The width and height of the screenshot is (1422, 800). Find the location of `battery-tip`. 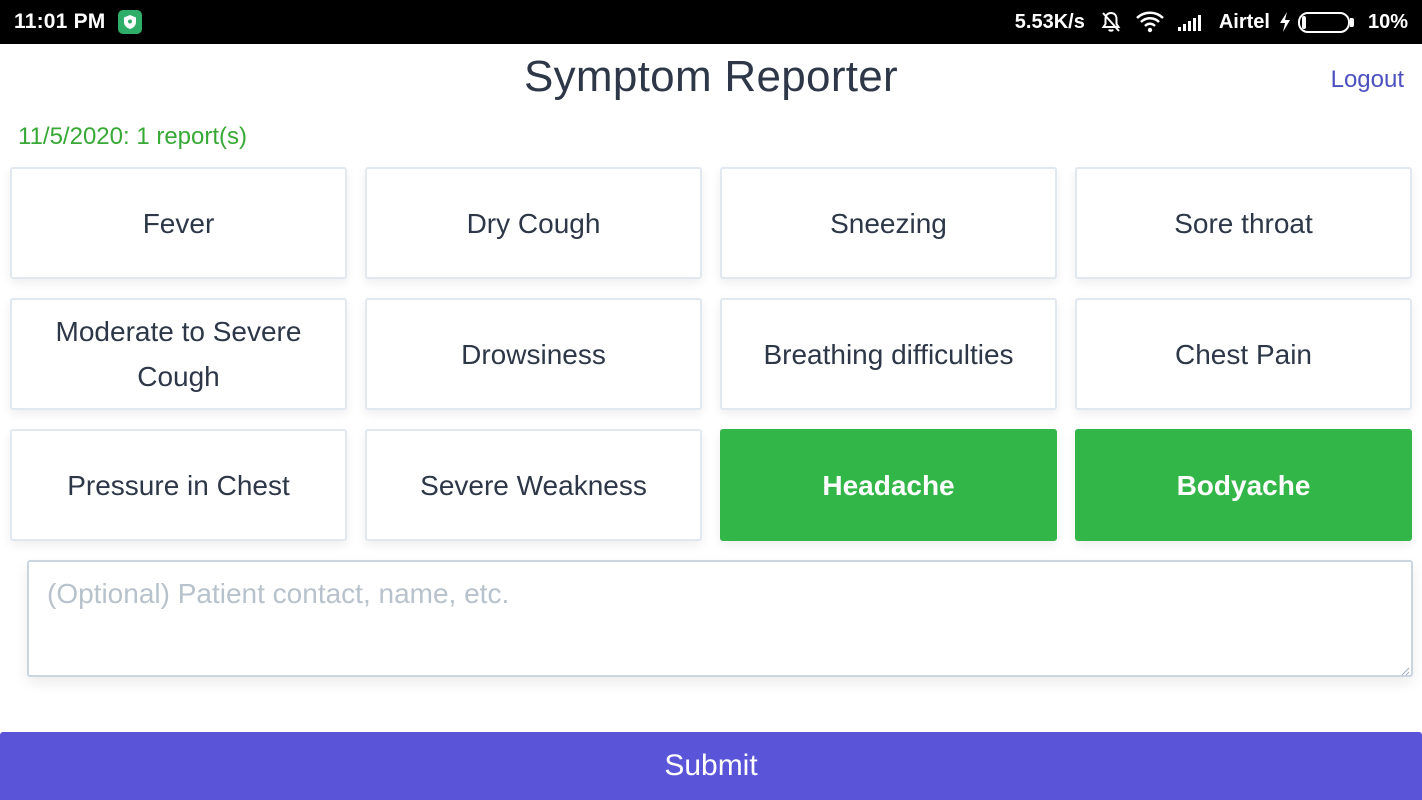

battery-tip is located at coordinates (1351, 22).